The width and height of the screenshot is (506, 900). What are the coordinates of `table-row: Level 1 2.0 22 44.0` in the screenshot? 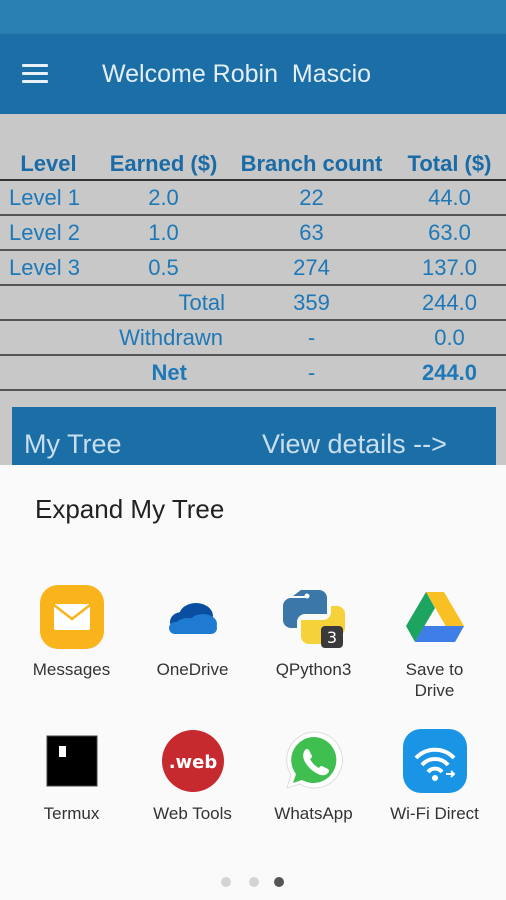 It's located at (253, 197).